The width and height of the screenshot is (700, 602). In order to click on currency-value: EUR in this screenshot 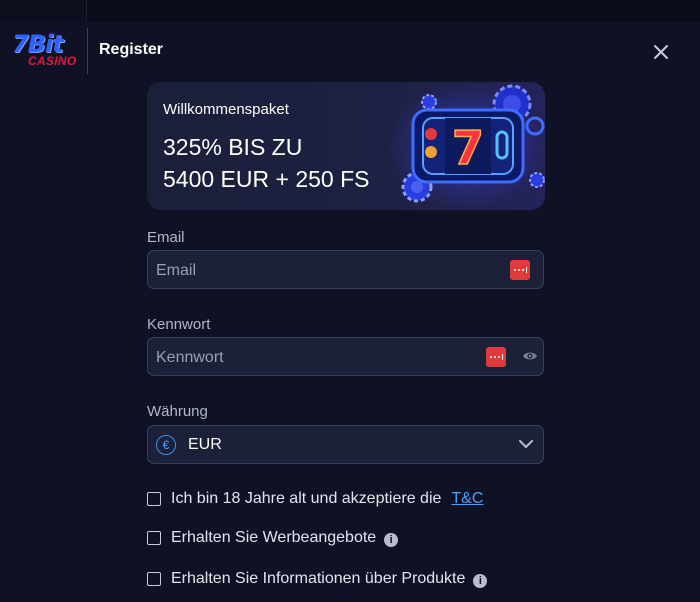, I will do `click(205, 444)`.